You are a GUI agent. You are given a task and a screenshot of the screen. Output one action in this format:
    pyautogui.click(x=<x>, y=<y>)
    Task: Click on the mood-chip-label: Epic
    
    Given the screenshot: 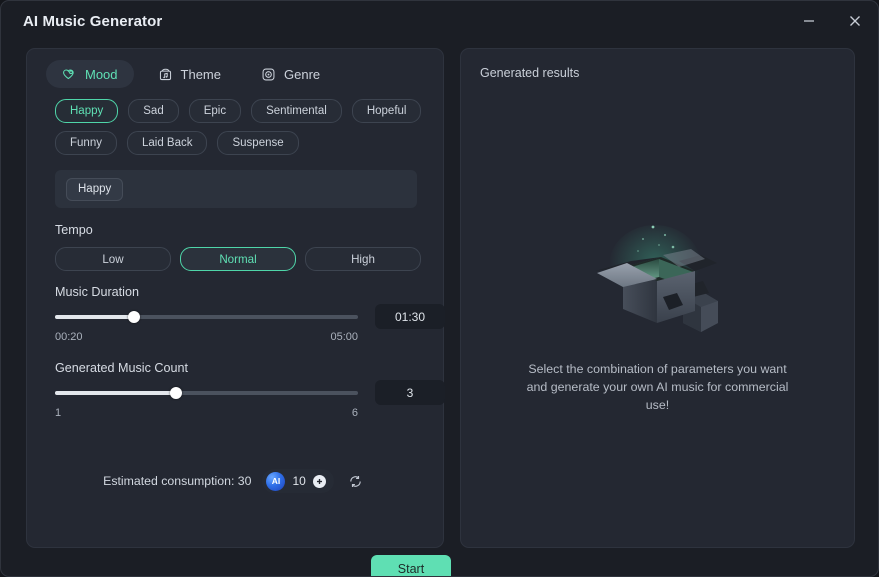 What is the action you would take?
    pyautogui.click(x=215, y=111)
    